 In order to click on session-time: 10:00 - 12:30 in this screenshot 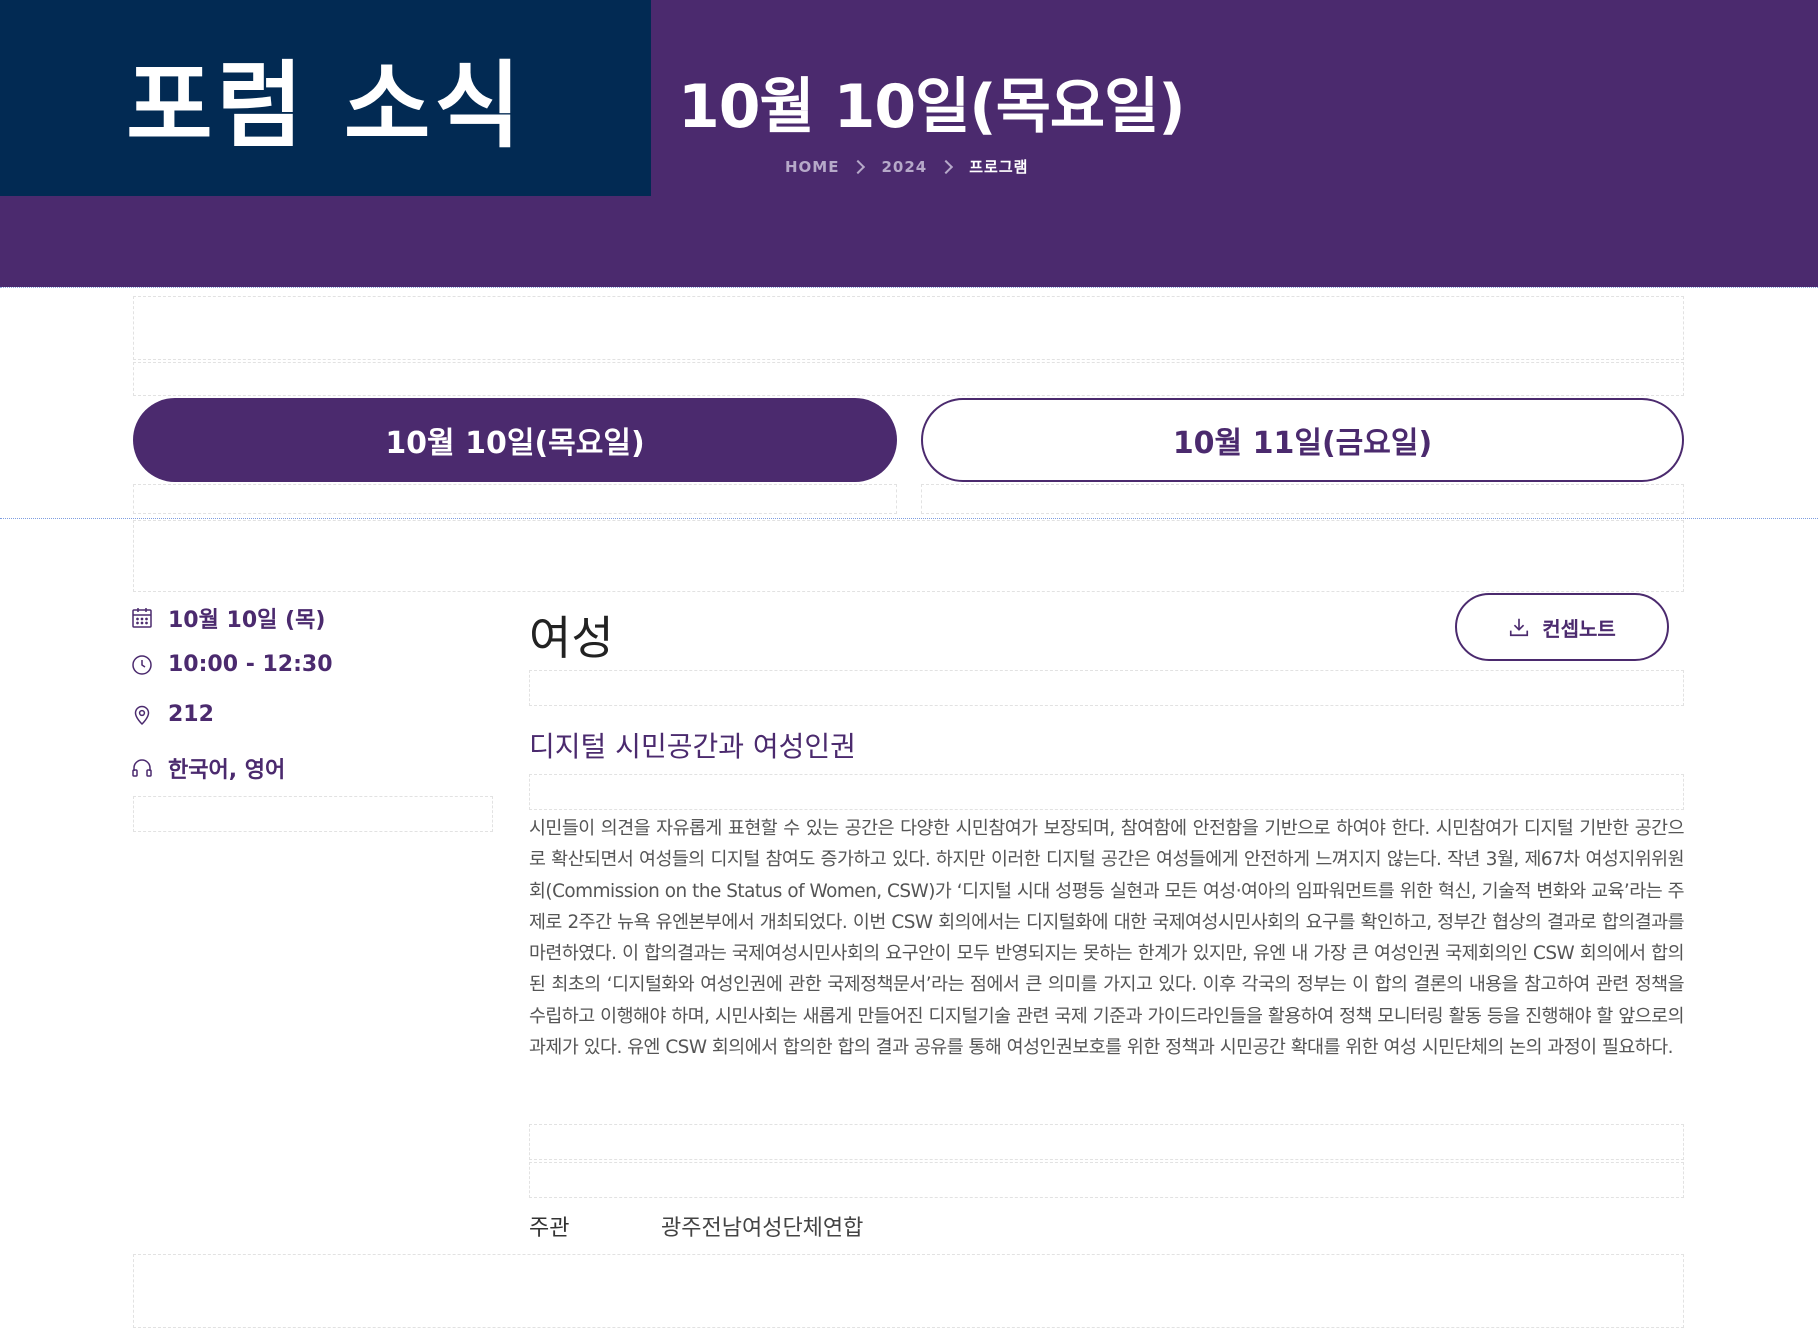, I will do `click(231, 664)`.